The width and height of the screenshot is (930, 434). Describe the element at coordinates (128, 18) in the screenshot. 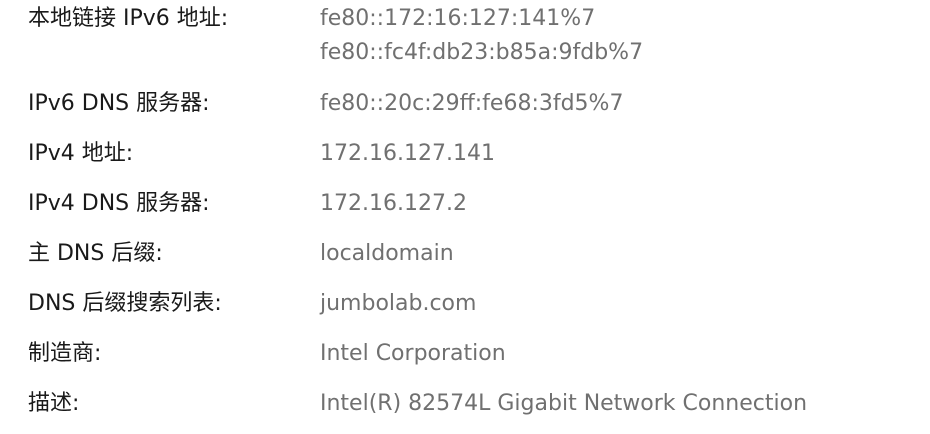

I see `property-label: 本地链接 IPv6 地址:` at that location.